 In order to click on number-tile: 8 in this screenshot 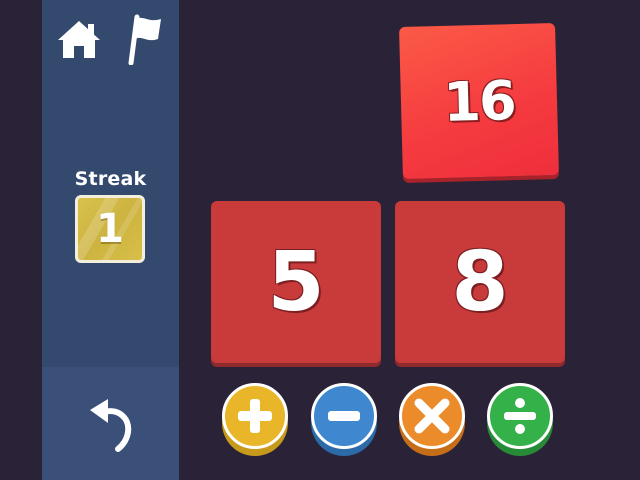, I will do `click(480, 282)`.